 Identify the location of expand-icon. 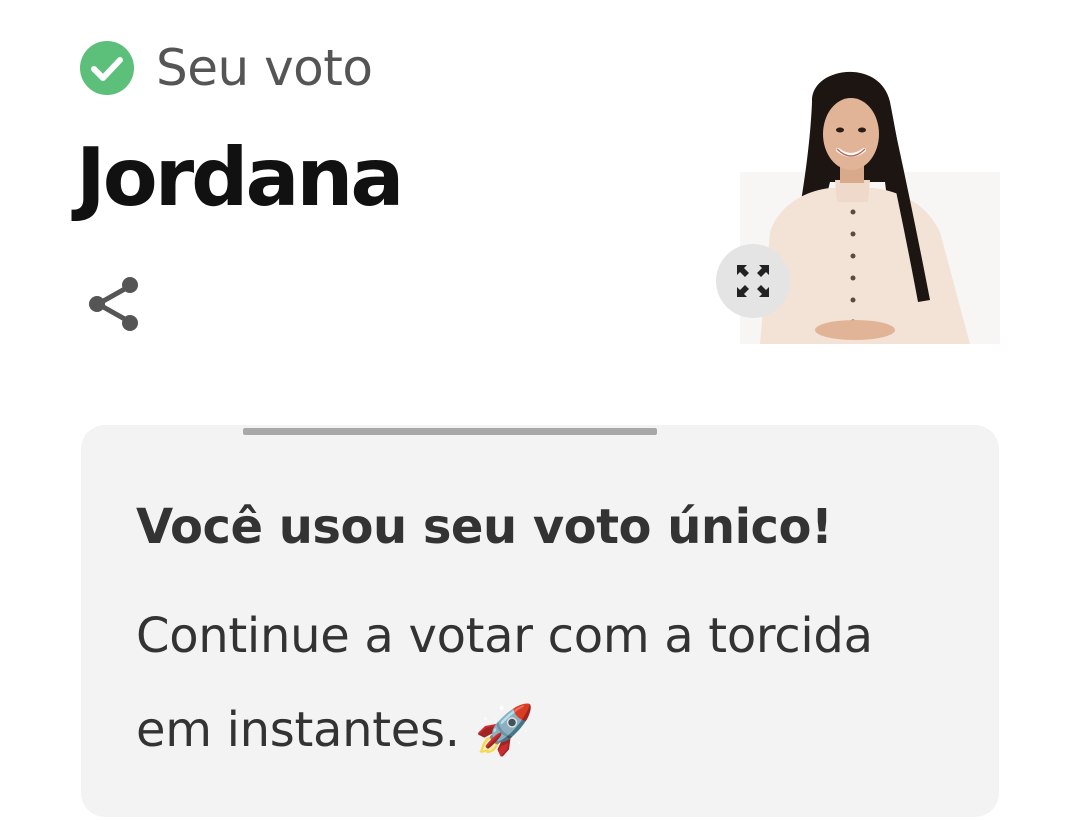
(753, 281).